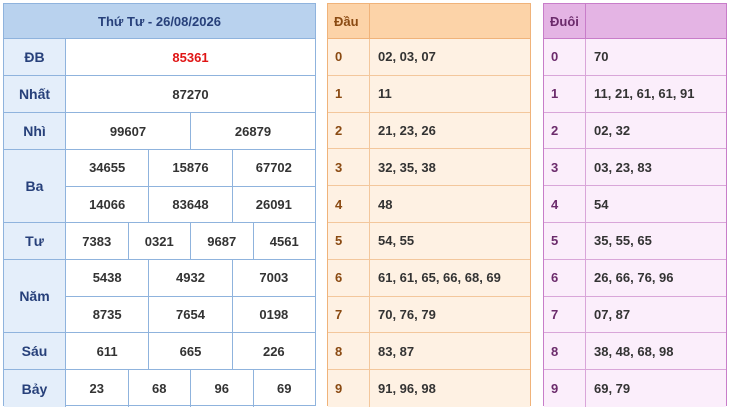  Describe the element at coordinates (396, 351) in the screenshot. I see `dau-values: 83, 87` at that location.